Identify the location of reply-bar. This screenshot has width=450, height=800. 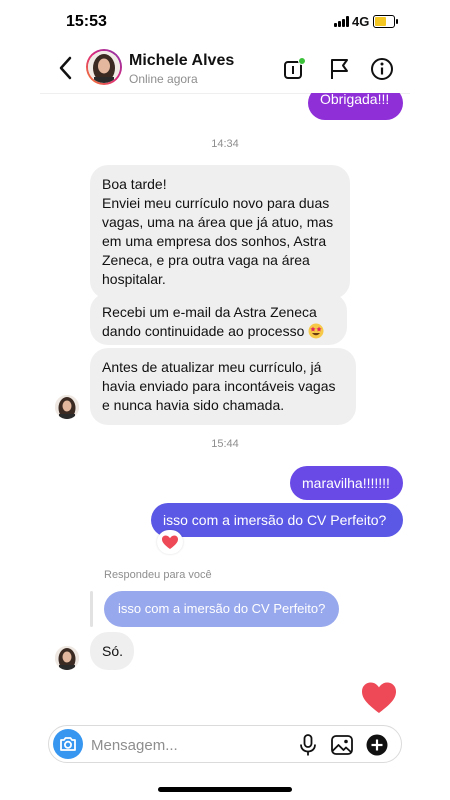
(91, 609).